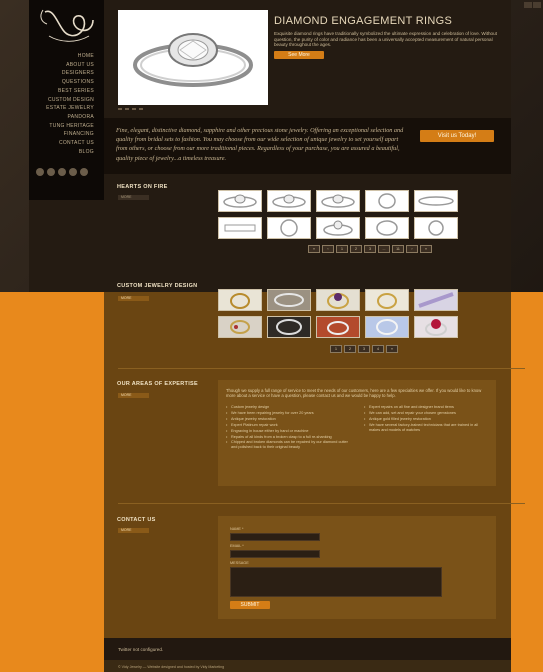 This screenshot has height=672, width=543. What do you see at coordinates (66, 108) in the screenshot?
I see `nav-item-estate-jewelry: ESTATE JEWELRY` at bounding box center [66, 108].